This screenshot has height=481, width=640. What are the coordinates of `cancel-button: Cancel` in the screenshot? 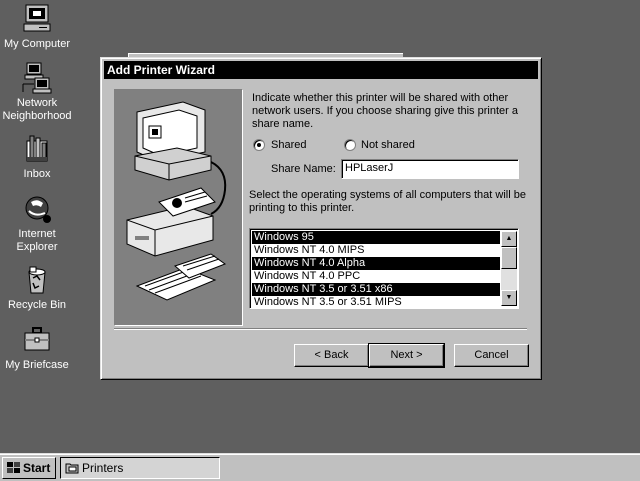 It's located at (491, 355).